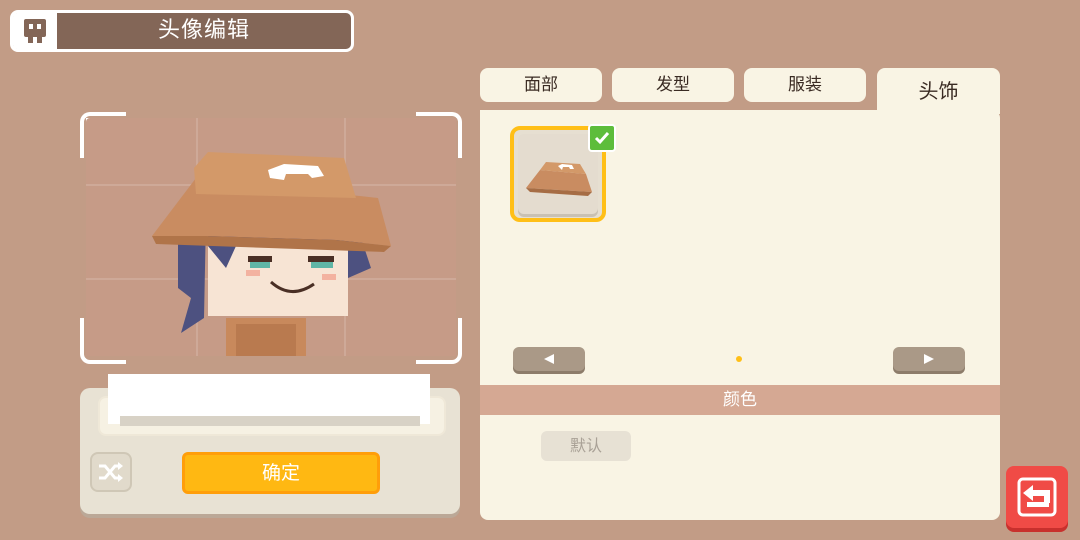 The image size is (1080, 540). Describe the element at coordinates (203, 30) in the screenshot. I see `page-title: 头像编辑` at that location.